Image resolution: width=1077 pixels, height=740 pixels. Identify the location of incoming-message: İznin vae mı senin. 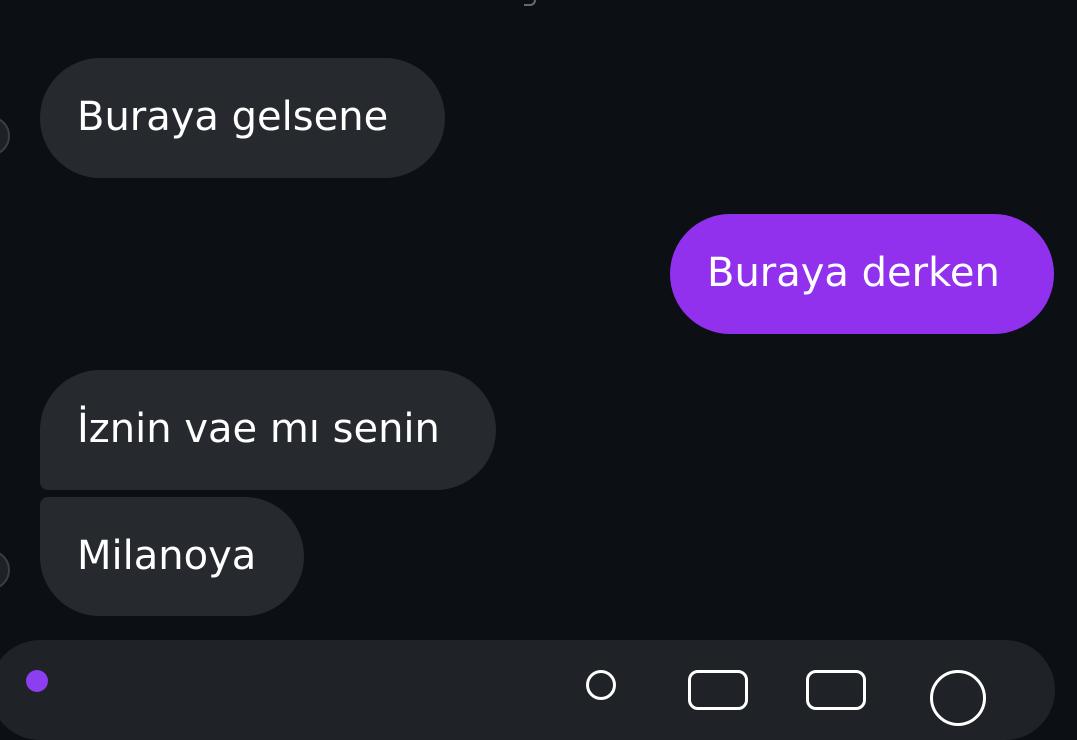
(268, 430).